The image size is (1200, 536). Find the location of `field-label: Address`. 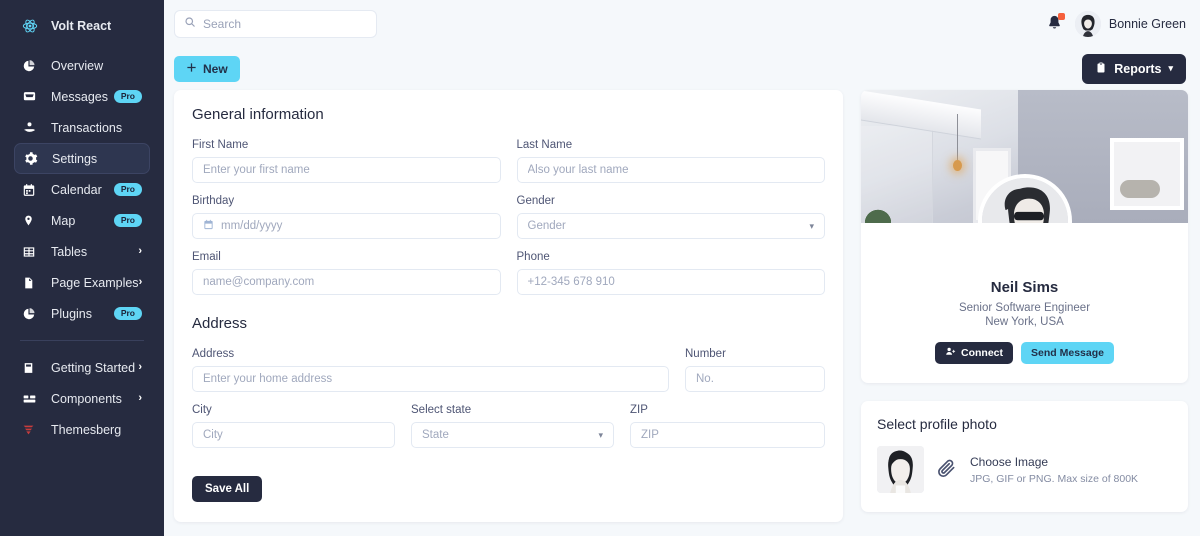

field-label: Address is located at coordinates (213, 354).